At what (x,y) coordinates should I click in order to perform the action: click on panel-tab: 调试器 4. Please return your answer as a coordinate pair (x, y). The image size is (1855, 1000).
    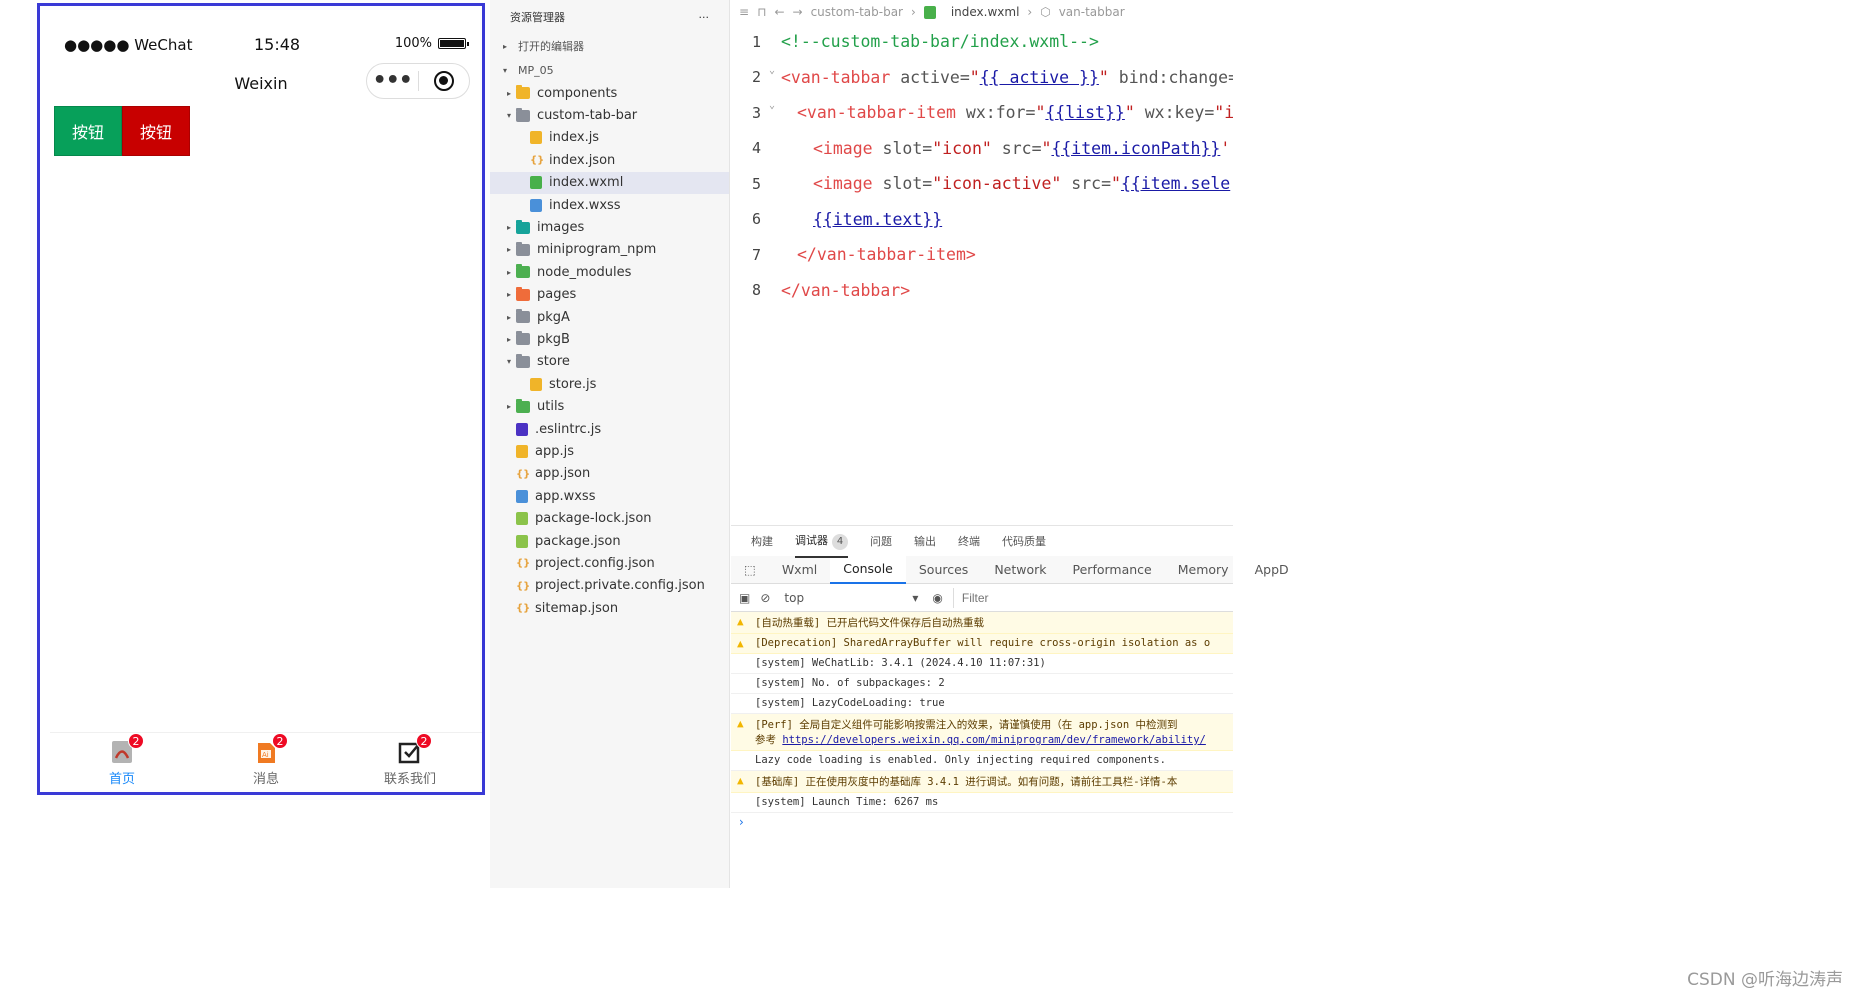
    Looking at the image, I should click on (821, 545).